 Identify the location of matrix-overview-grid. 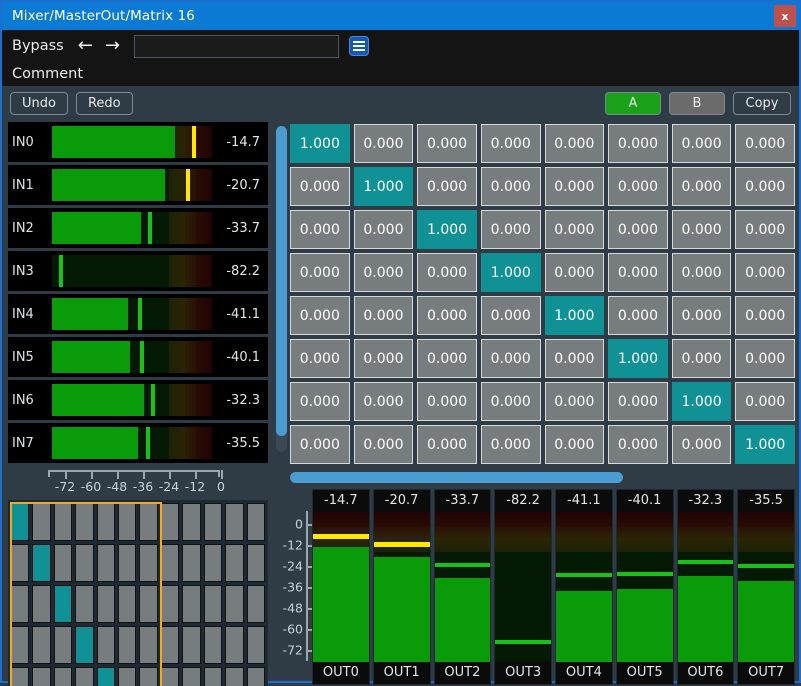
(138, 594).